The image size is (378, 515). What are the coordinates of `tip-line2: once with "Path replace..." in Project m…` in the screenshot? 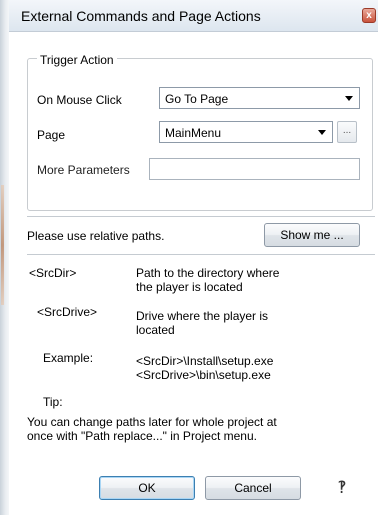 It's located at (142, 436).